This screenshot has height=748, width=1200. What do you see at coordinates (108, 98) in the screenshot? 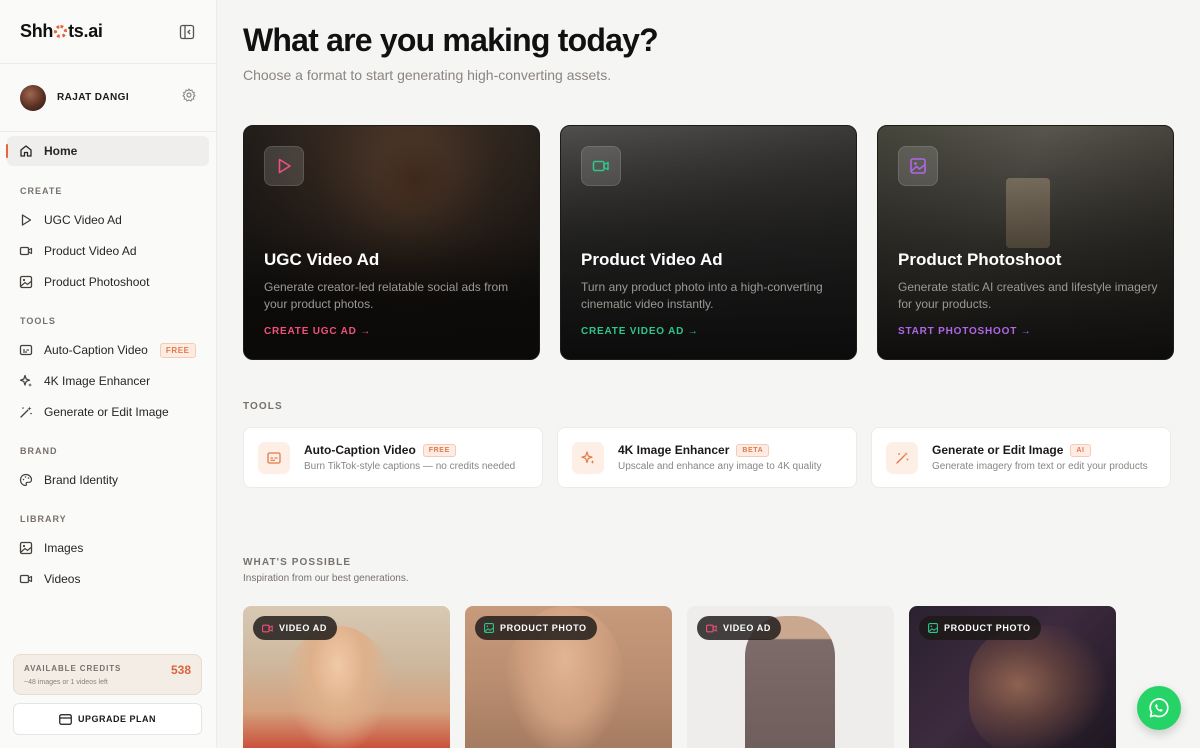
I see `user-profile: RAJAT DANGI` at bounding box center [108, 98].